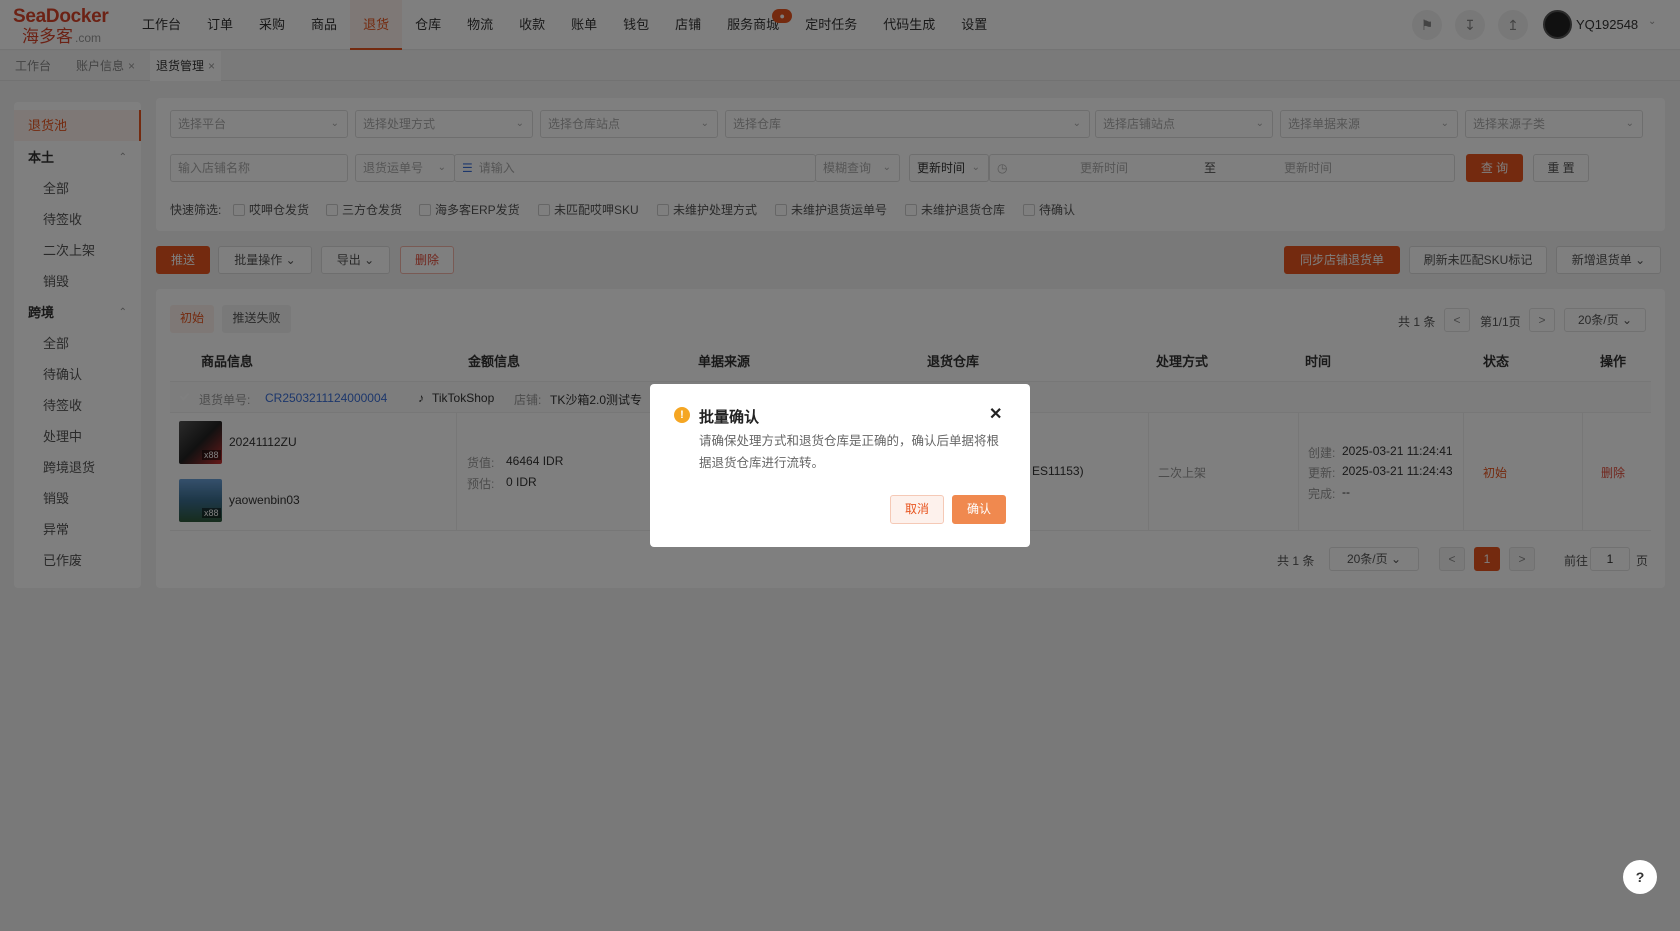 This screenshot has width=1680, height=931. I want to click on close-icon: ✕, so click(995, 414).